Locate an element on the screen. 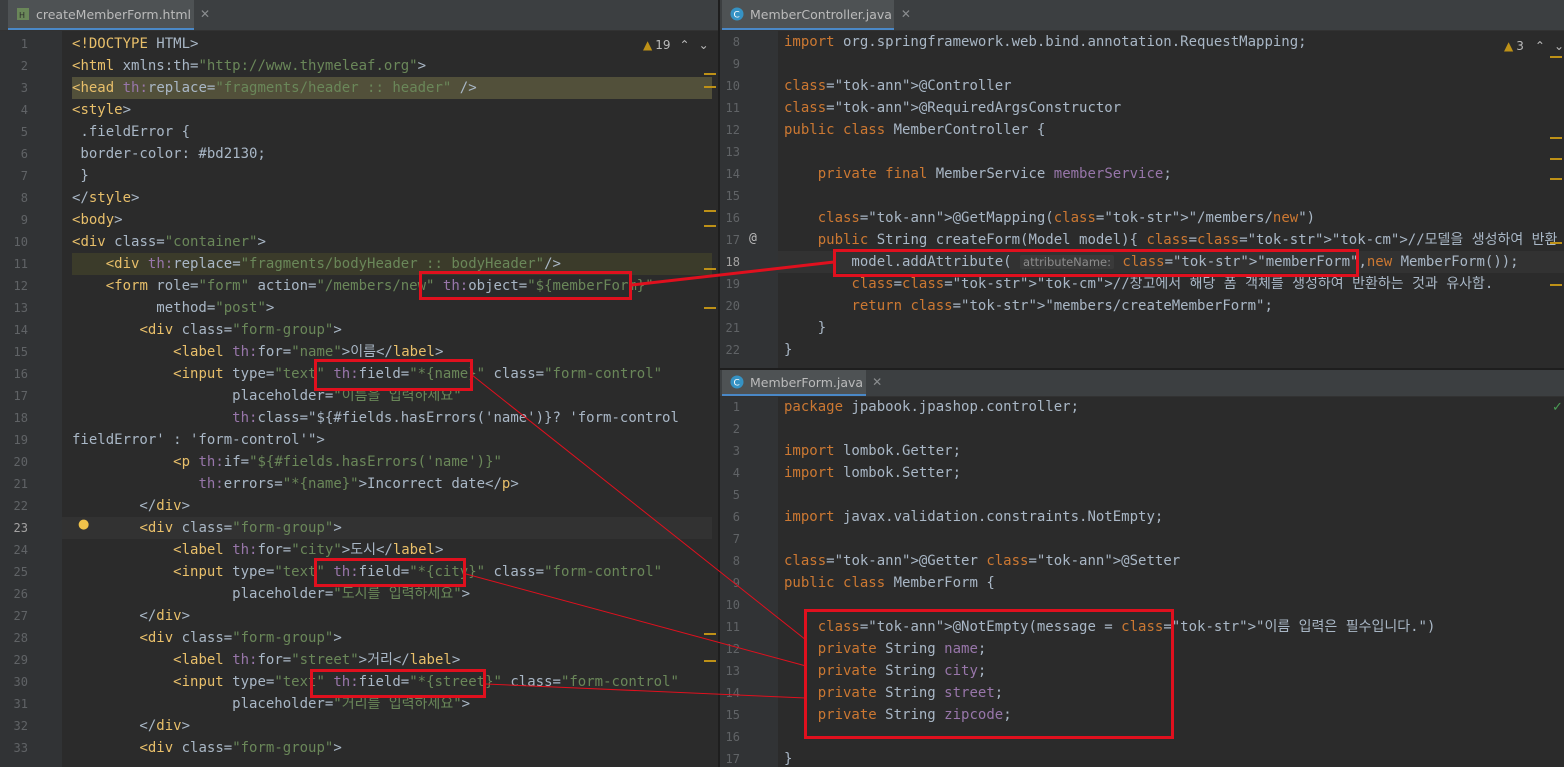 This screenshot has height=767, width=1564. code-line: import lombok.Getter; is located at coordinates (1169, 451).